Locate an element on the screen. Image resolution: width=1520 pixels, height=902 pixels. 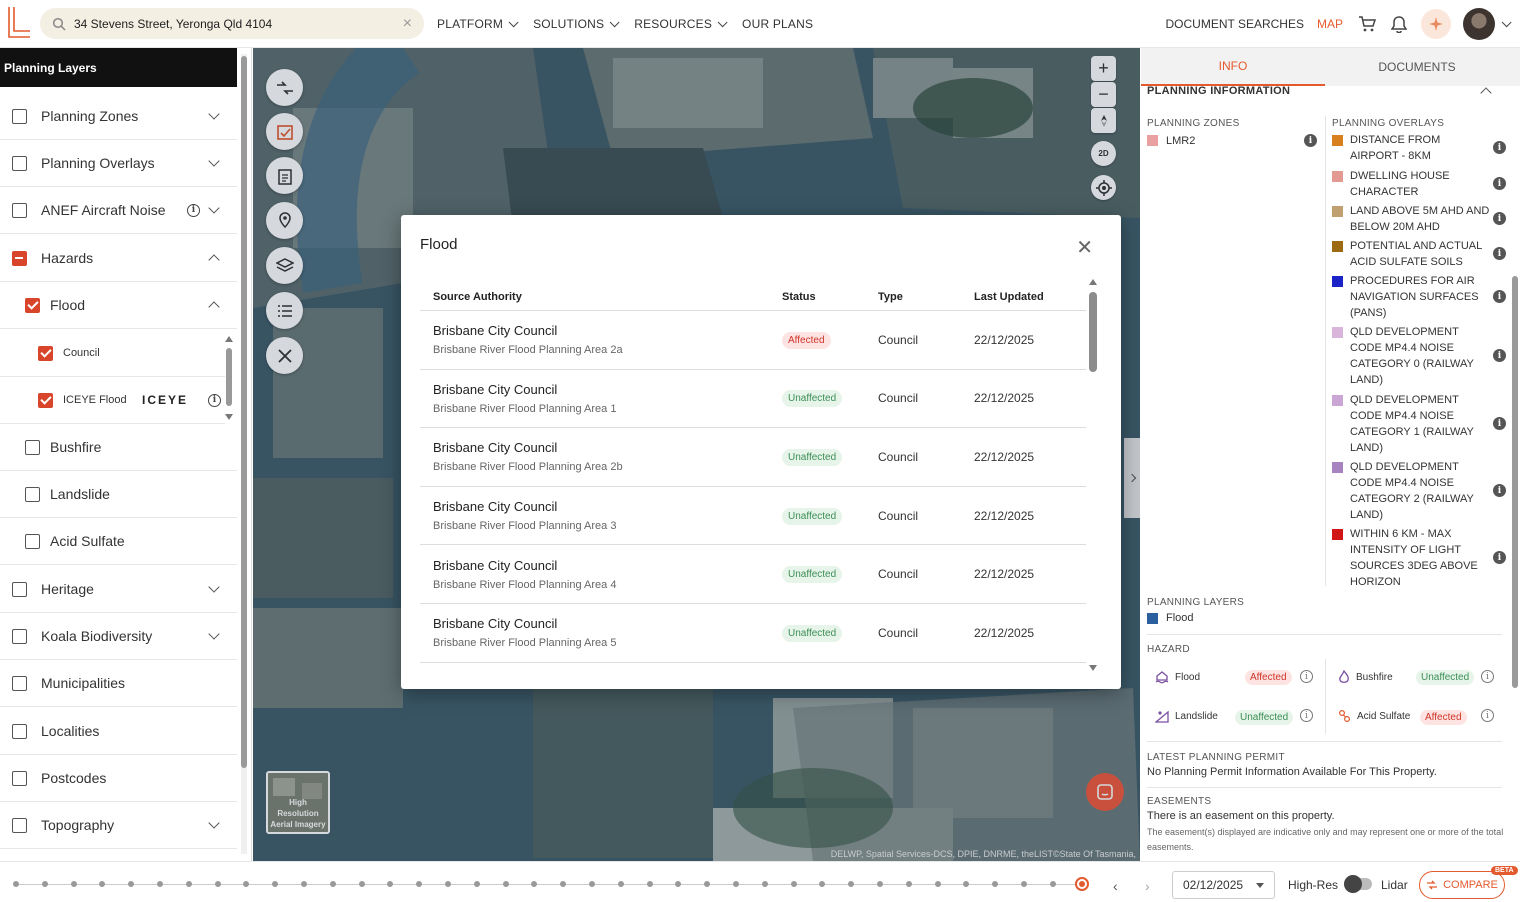
layer-planning-zones: Planning Zones is located at coordinates (118, 116).